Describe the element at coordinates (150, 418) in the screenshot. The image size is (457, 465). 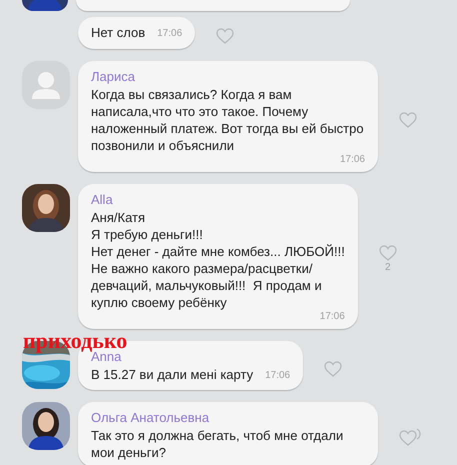
I see `sender-name: Ольга Анатольевна` at that location.